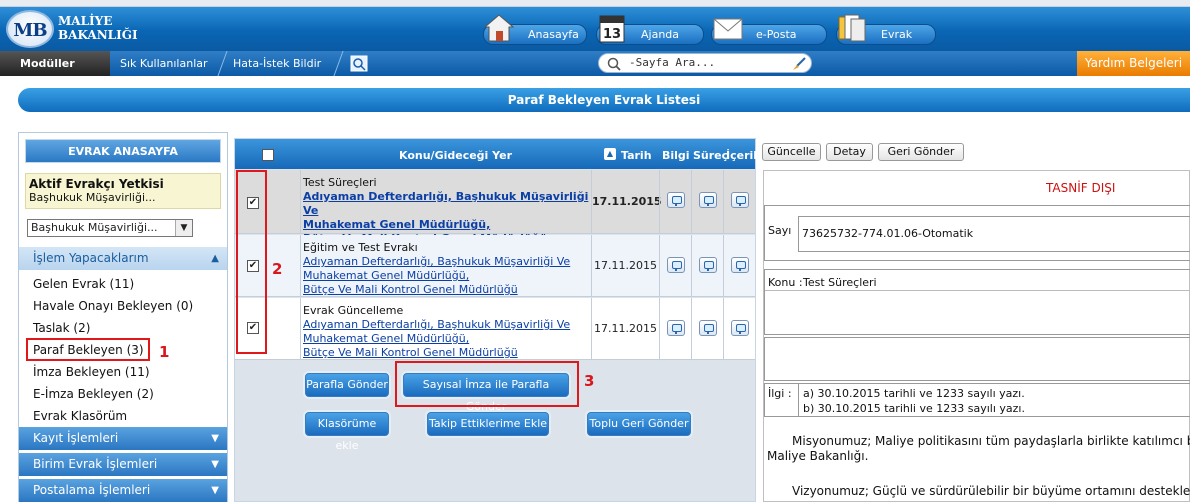  What do you see at coordinates (676, 155) in the screenshot?
I see `header-info: Bilgi` at bounding box center [676, 155].